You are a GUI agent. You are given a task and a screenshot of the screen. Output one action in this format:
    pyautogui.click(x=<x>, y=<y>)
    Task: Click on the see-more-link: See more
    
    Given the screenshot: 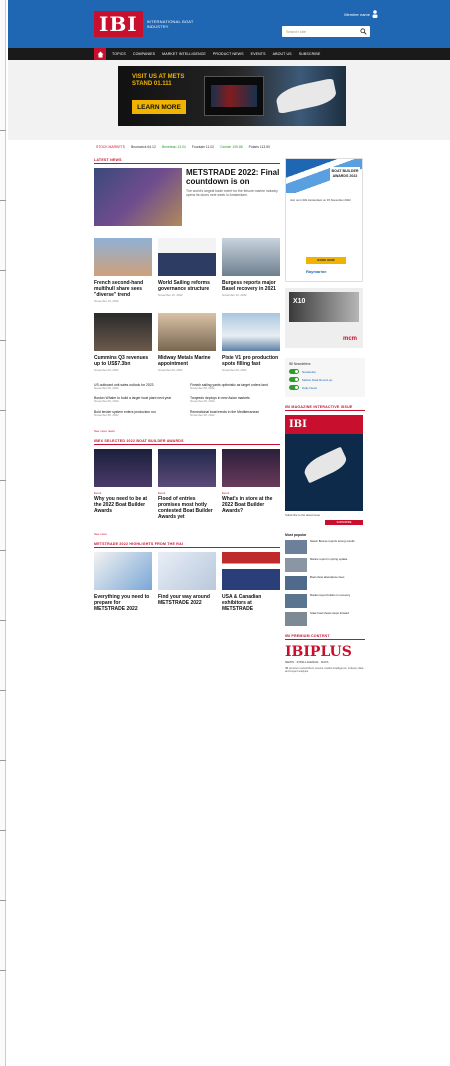 What is the action you would take?
    pyautogui.click(x=187, y=534)
    